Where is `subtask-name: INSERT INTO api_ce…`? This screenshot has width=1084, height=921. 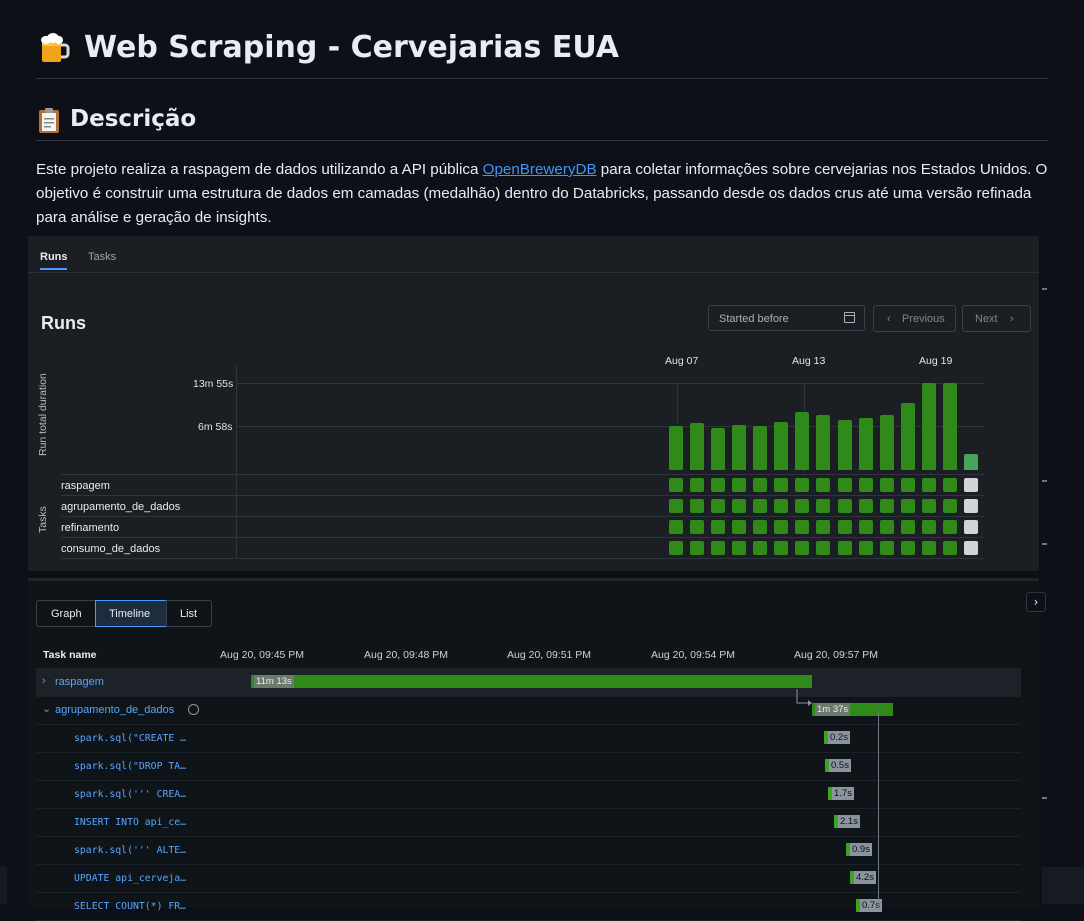 subtask-name: INSERT INTO api_ce… is located at coordinates (130, 822).